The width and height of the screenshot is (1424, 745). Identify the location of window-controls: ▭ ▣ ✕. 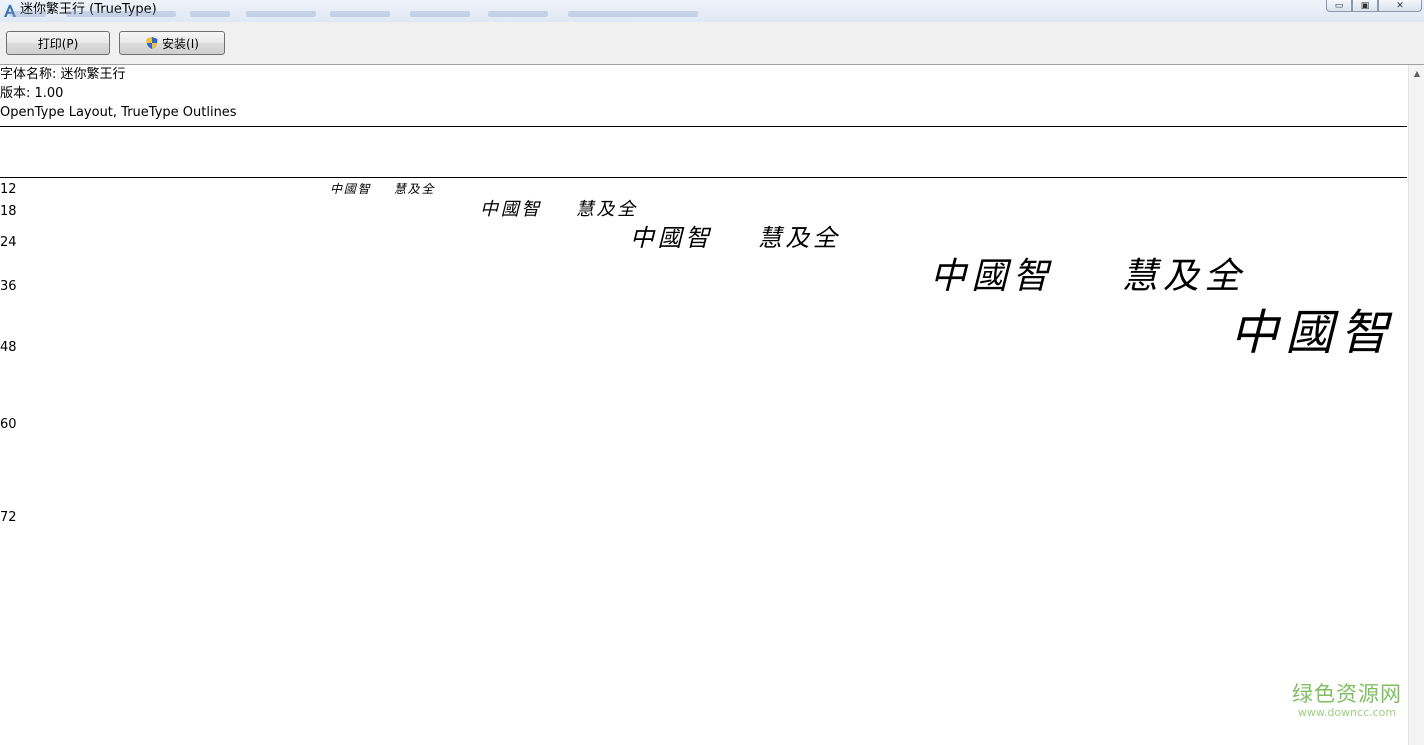
(1374, 6).